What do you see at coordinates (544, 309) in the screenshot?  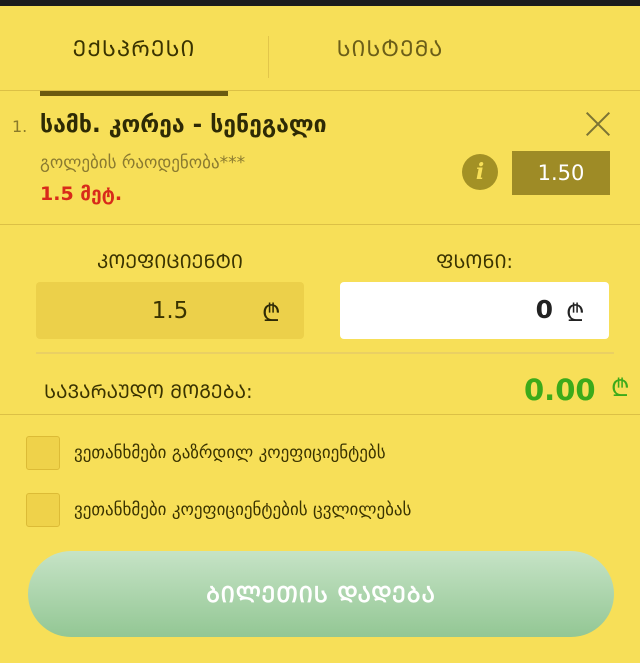 I see `stake-value: 0` at bounding box center [544, 309].